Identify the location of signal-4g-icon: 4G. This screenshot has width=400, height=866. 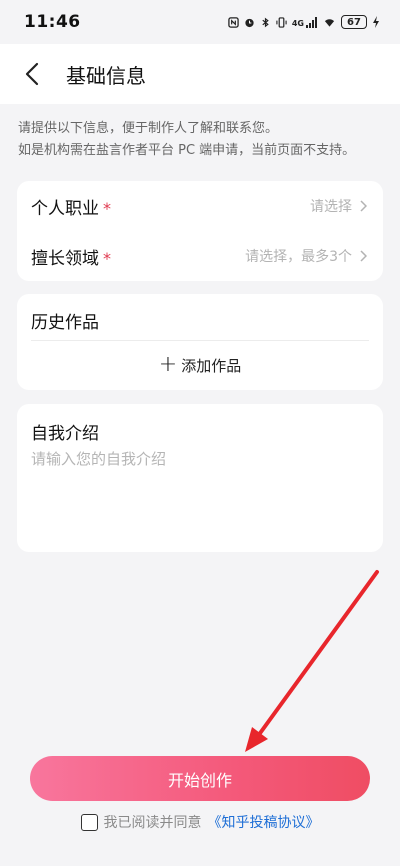
(304, 22).